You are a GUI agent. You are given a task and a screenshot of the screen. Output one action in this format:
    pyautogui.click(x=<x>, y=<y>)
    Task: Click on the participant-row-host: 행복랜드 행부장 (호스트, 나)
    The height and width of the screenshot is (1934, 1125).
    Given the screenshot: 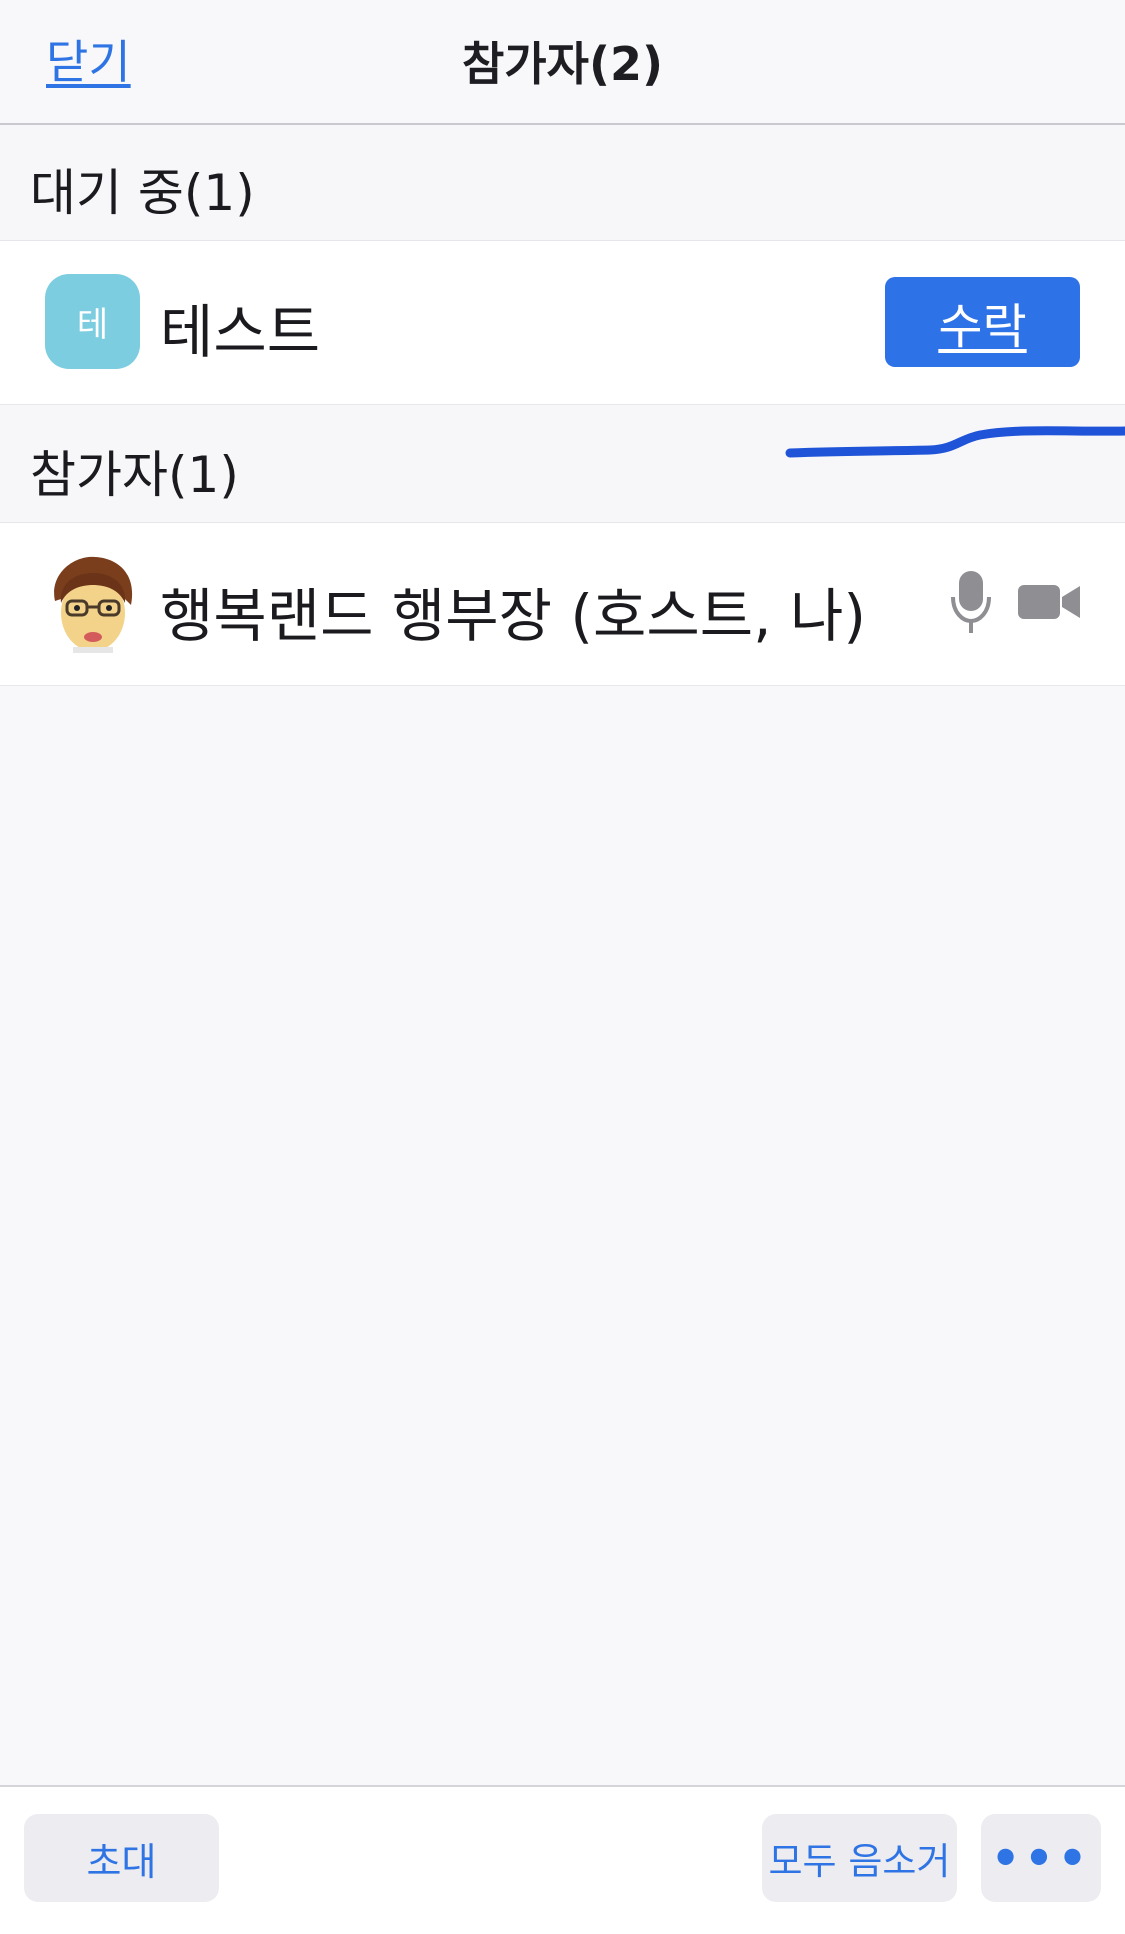 What is the action you would take?
    pyautogui.click(x=562, y=604)
    